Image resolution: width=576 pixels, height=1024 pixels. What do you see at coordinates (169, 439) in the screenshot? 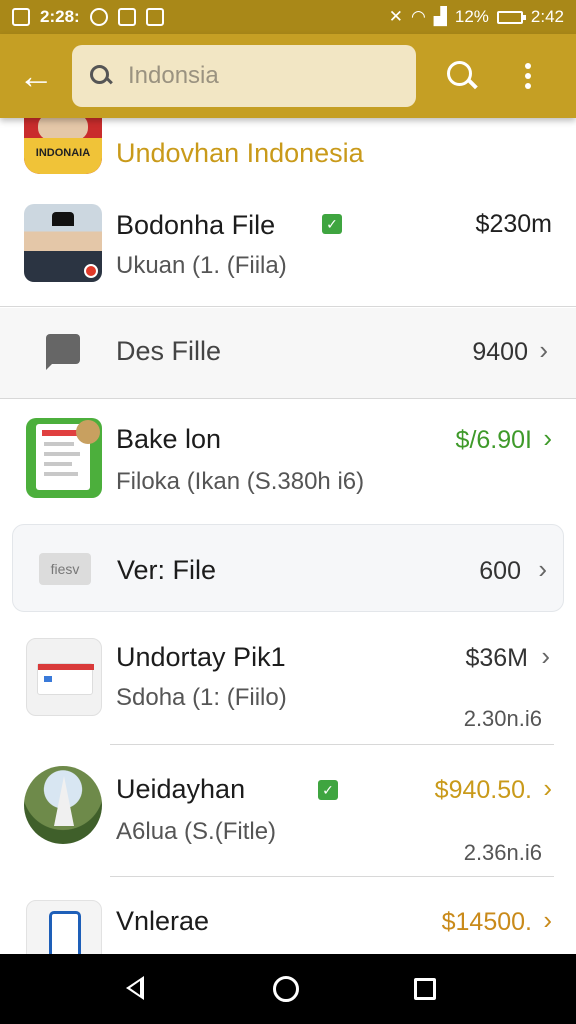
I see `item-title: Bake lon` at bounding box center [169, 439].